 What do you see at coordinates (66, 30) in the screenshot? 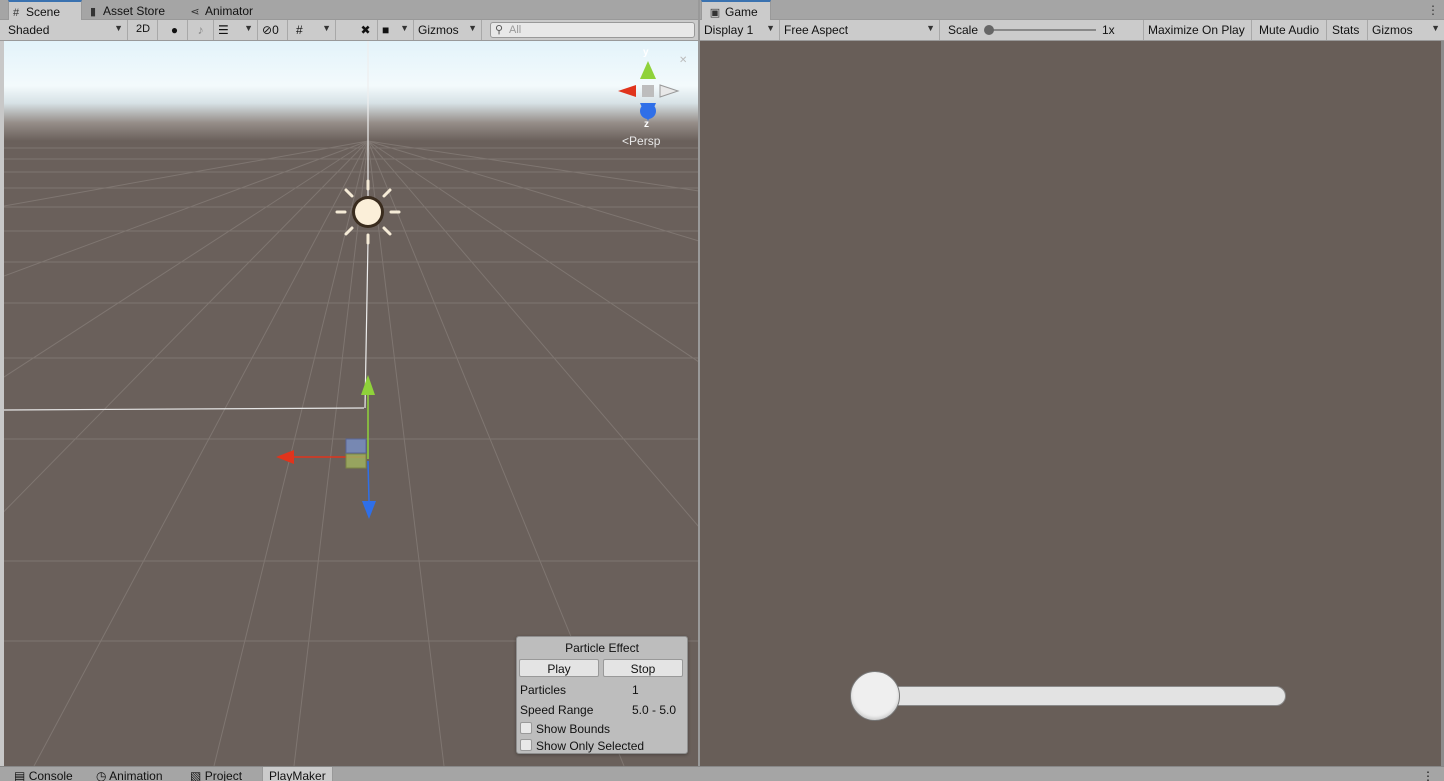
I see `draw-mode-dropdown: Shaded ▼` at bounding box center [66, 30].